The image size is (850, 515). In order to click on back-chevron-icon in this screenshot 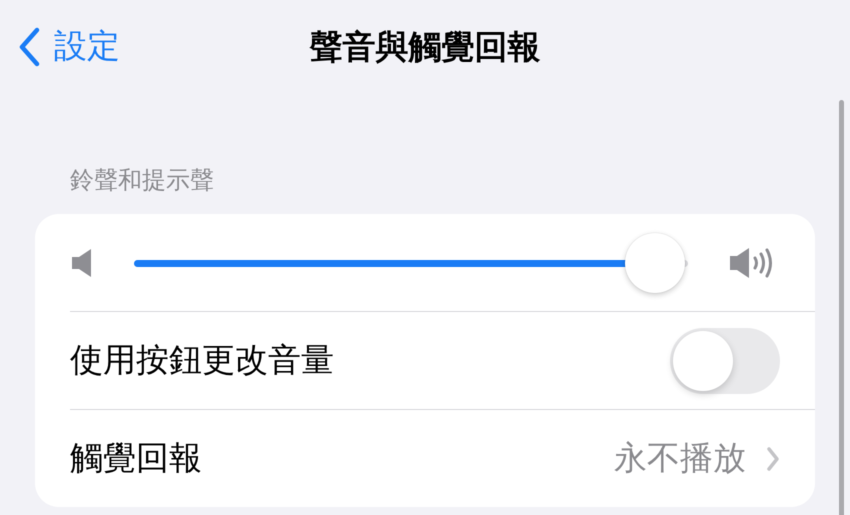, I will do `click(29, 46)`.